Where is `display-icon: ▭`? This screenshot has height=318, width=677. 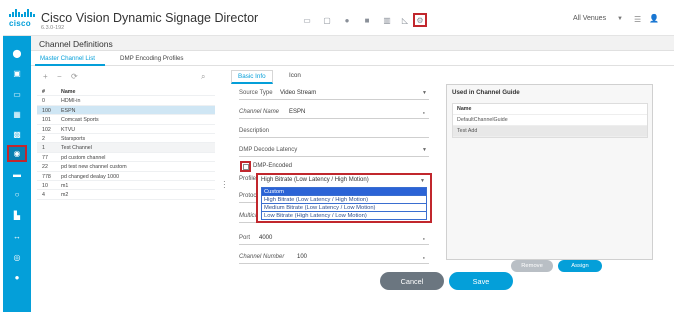
display-icon: ▭ is located at coordinates (17, 94).